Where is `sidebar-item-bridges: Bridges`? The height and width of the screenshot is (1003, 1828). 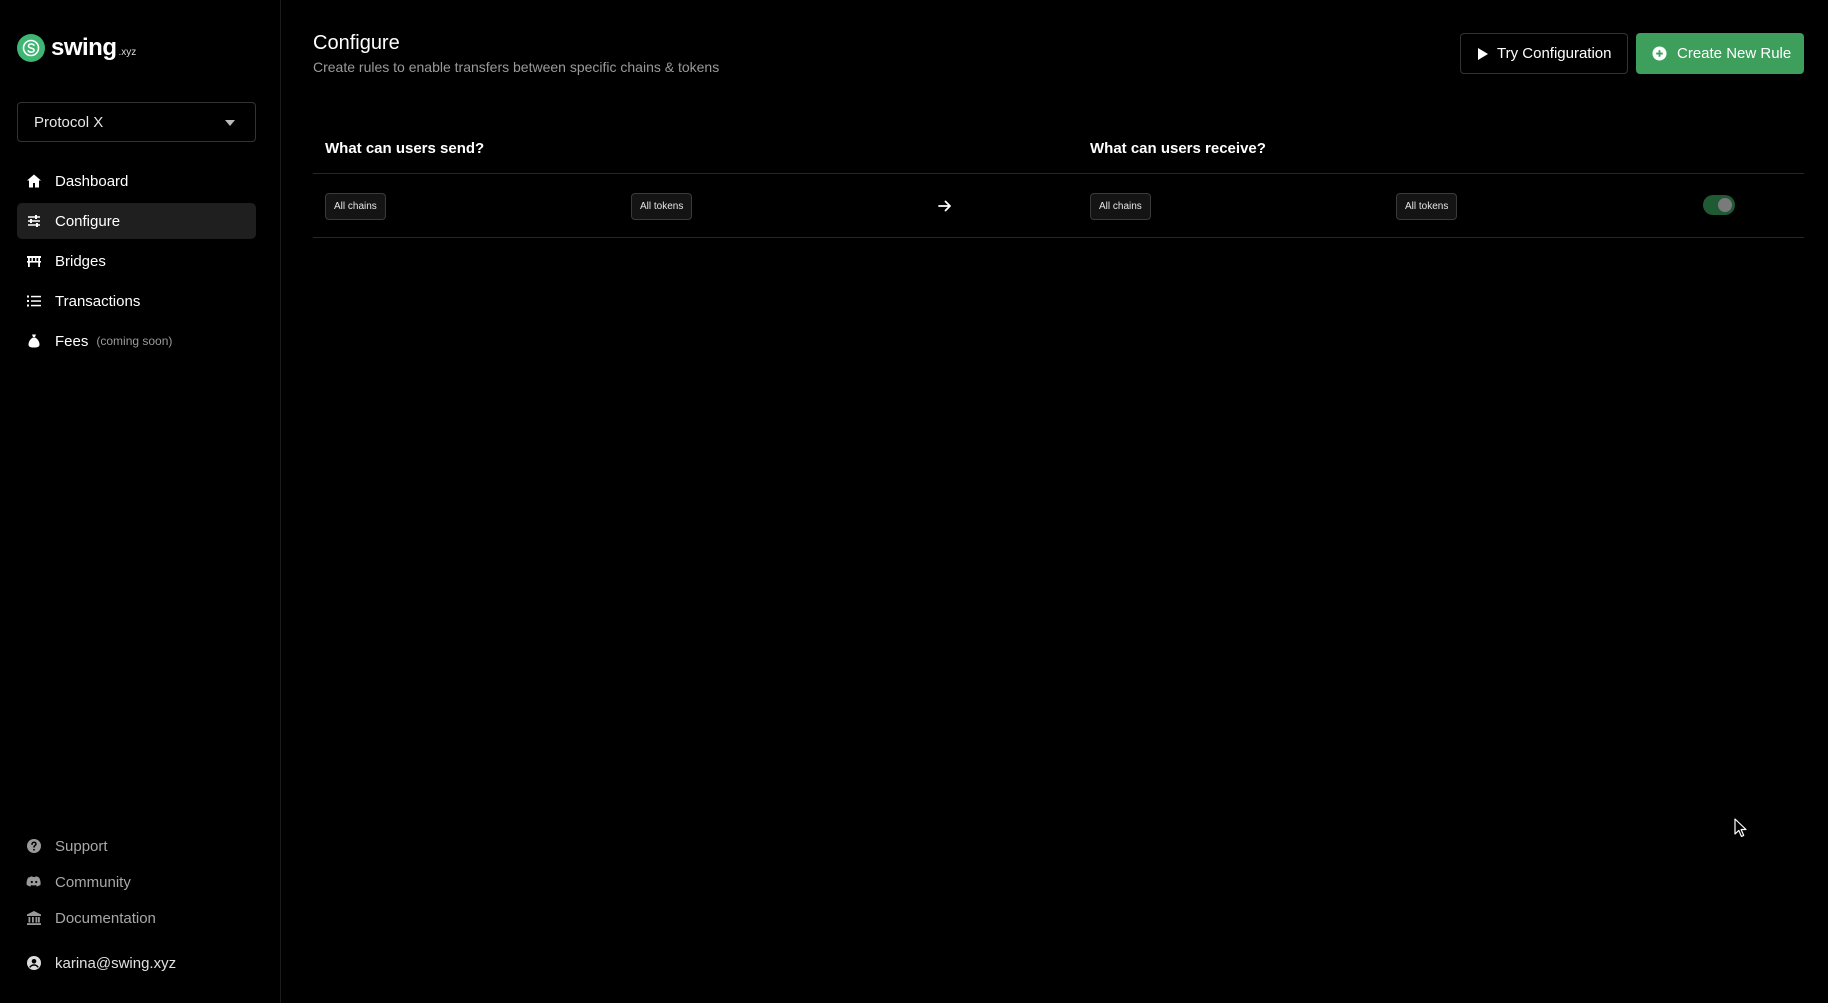 sidebar-item-bridges: Bridges is located at coordinates (136, 261).